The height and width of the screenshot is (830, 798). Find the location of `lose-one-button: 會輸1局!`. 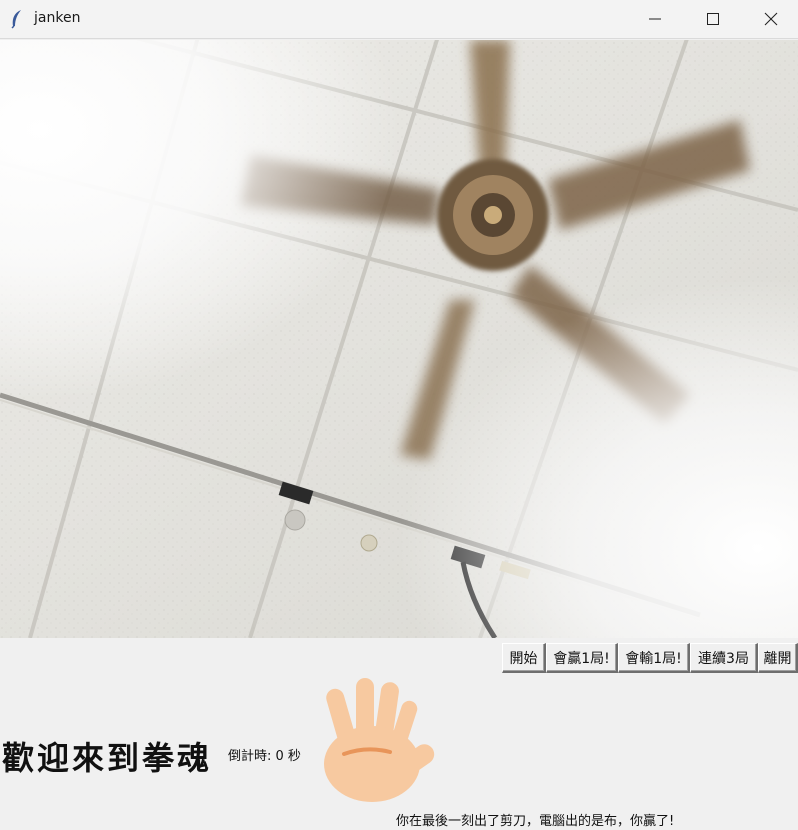

lose-one-button: 會輸1局! is located at coordinates (654, 658).